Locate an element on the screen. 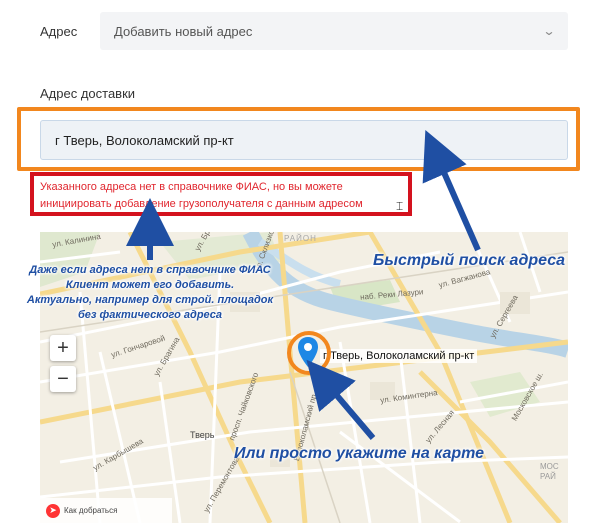 The height and width of the screenshot is (523, 599). city-label: Тверь is located at coordinates (202, 435).